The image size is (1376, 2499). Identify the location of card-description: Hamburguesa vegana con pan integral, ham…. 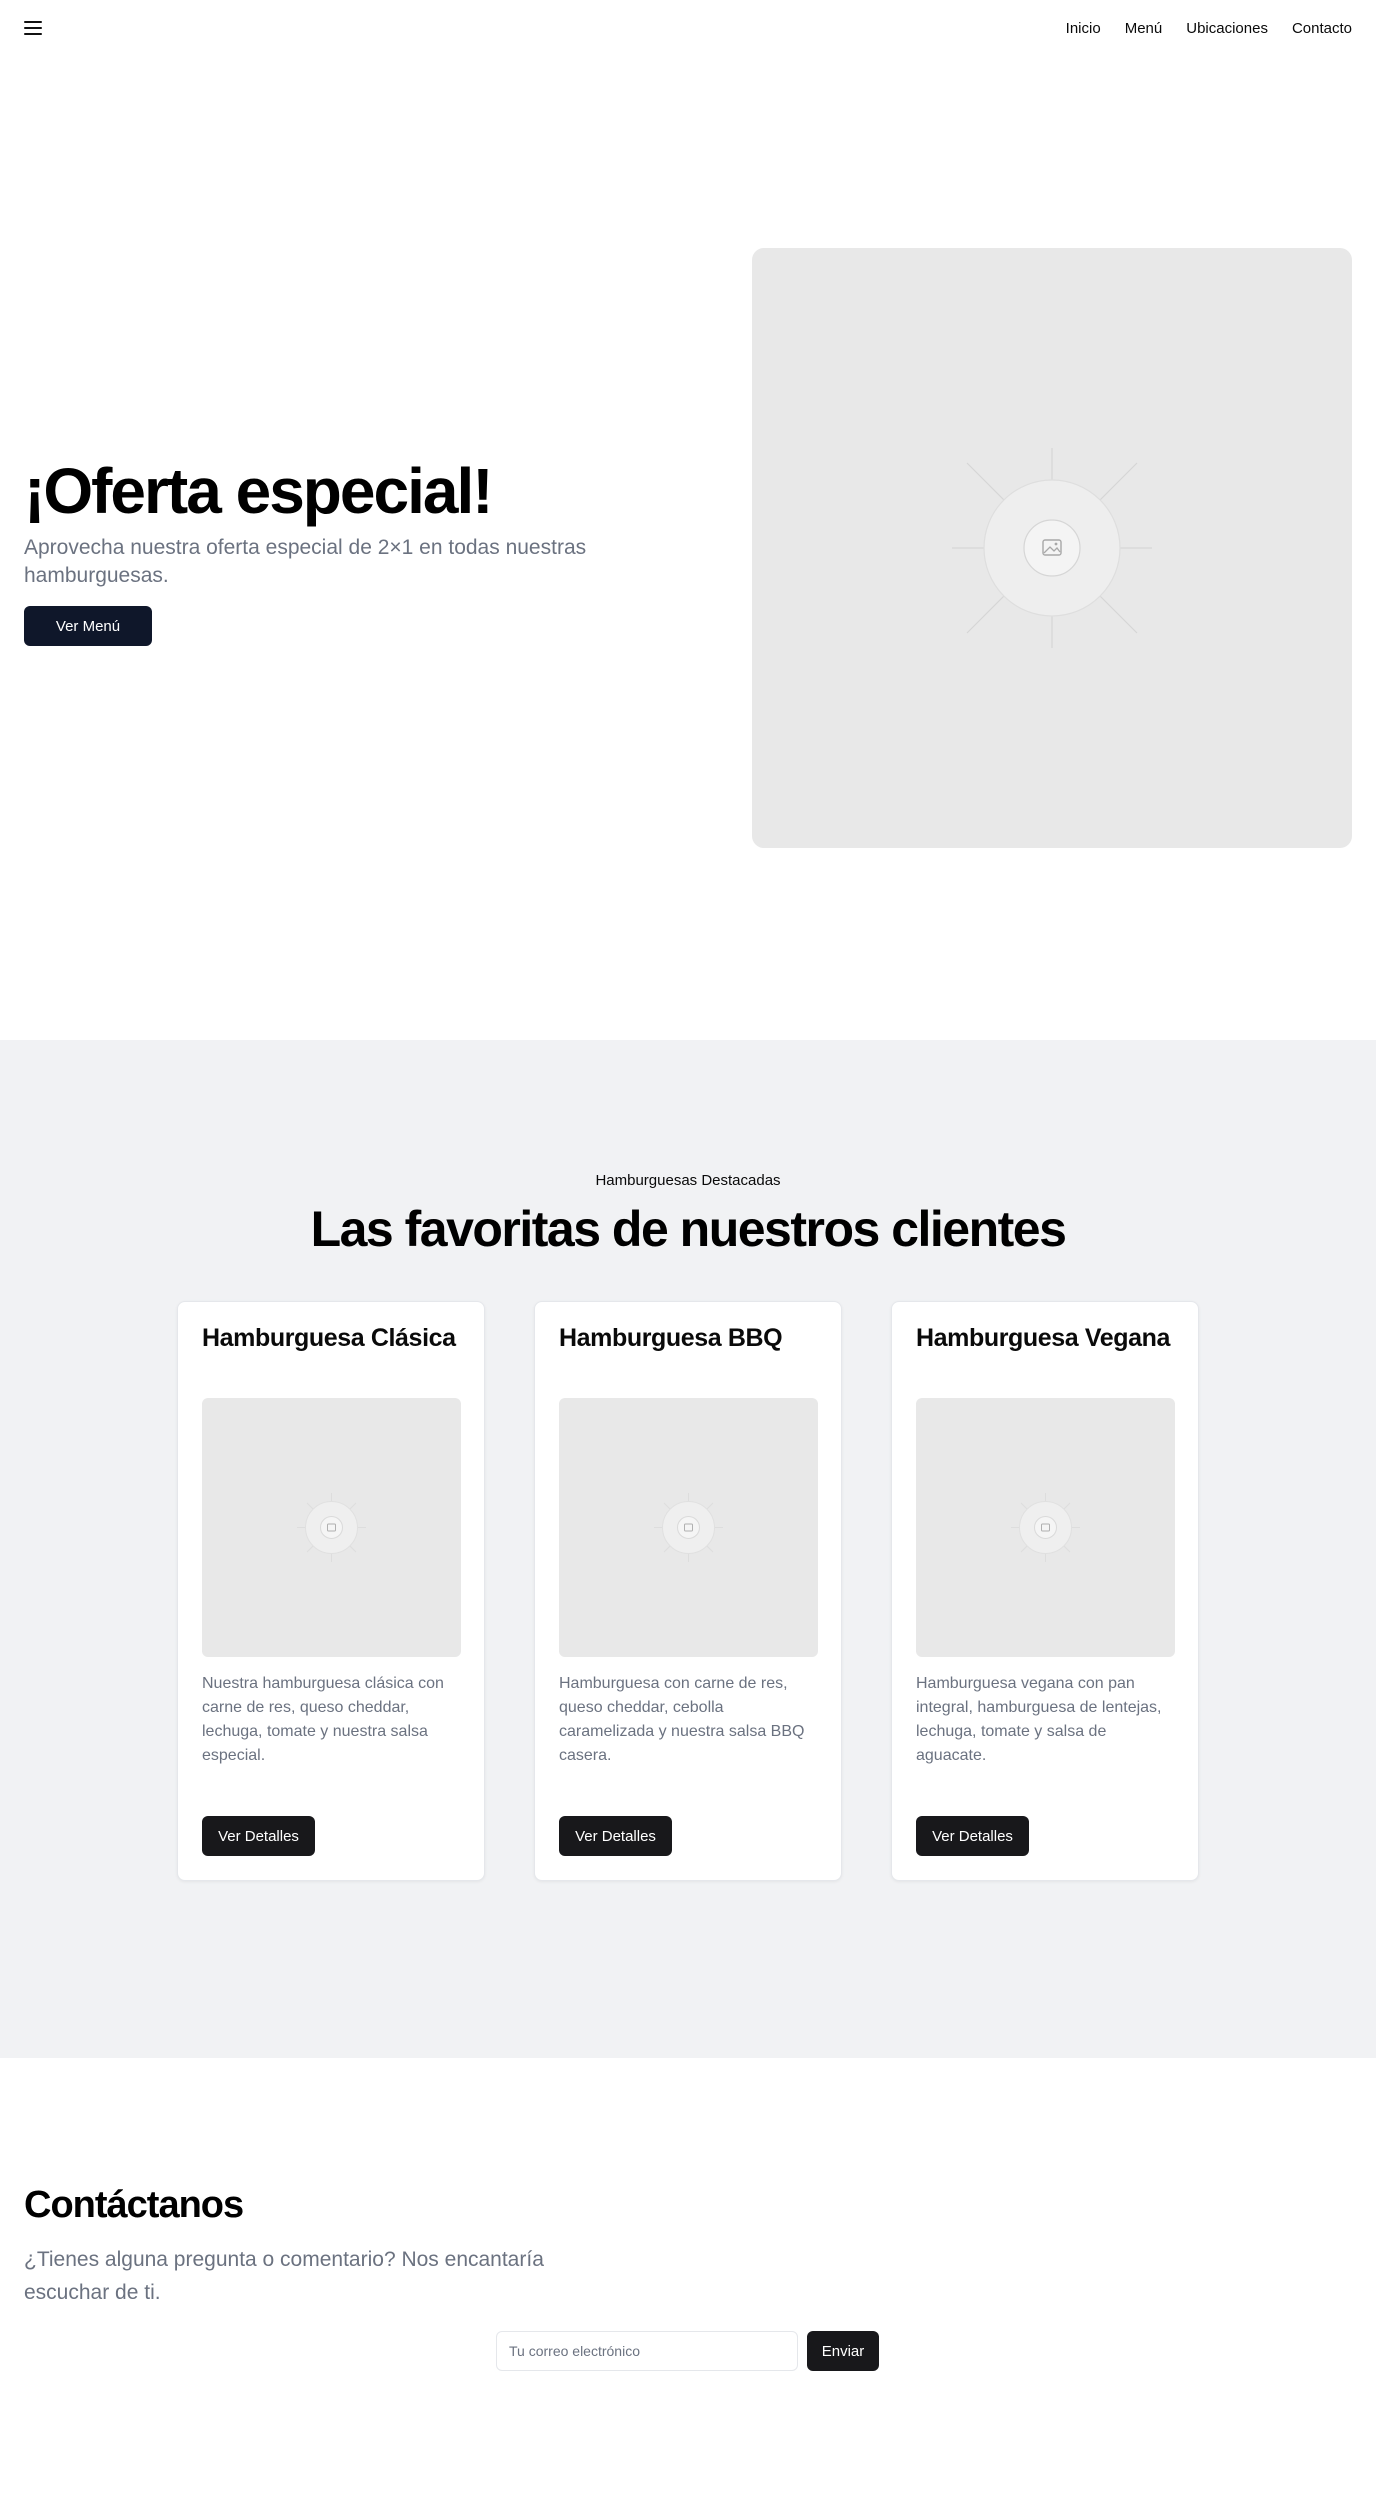
(1039, 1719).